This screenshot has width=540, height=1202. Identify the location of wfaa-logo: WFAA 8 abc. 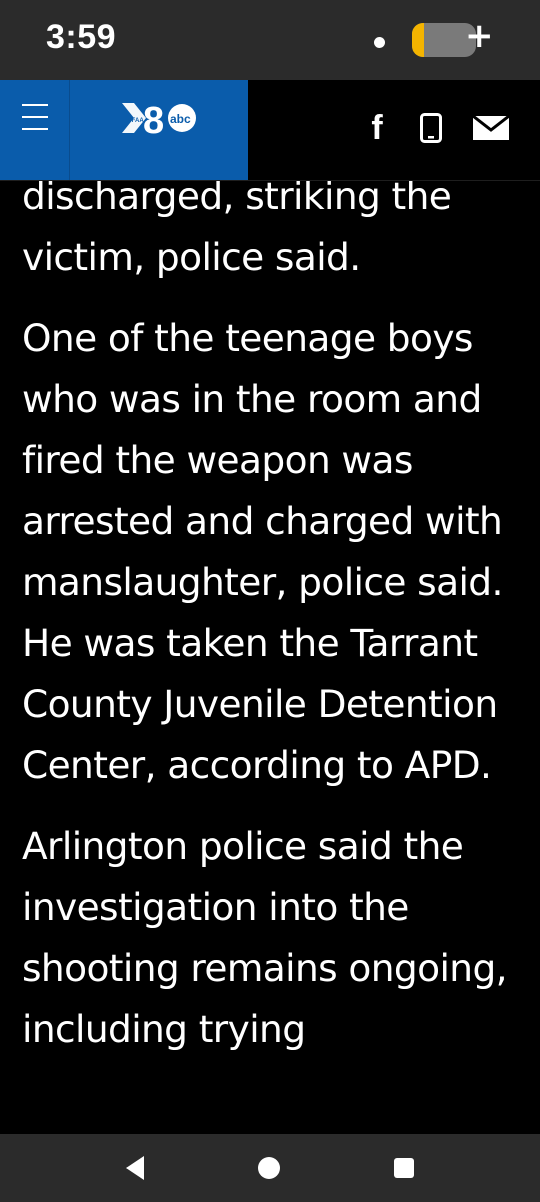
(160, 118).